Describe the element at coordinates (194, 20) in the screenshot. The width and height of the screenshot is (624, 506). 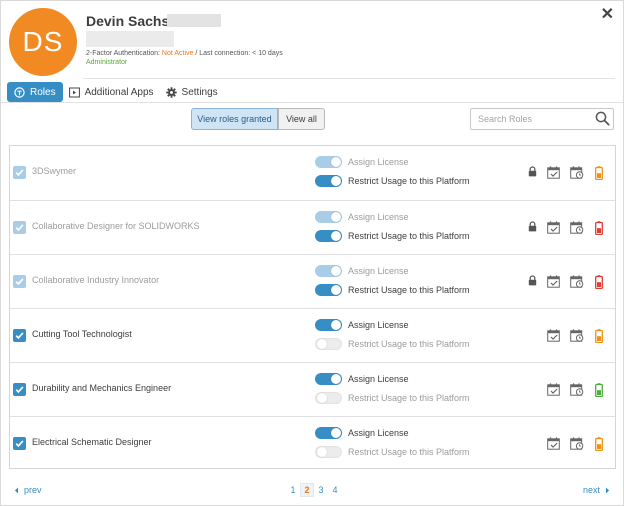
I see `redacted-surname` at that location.